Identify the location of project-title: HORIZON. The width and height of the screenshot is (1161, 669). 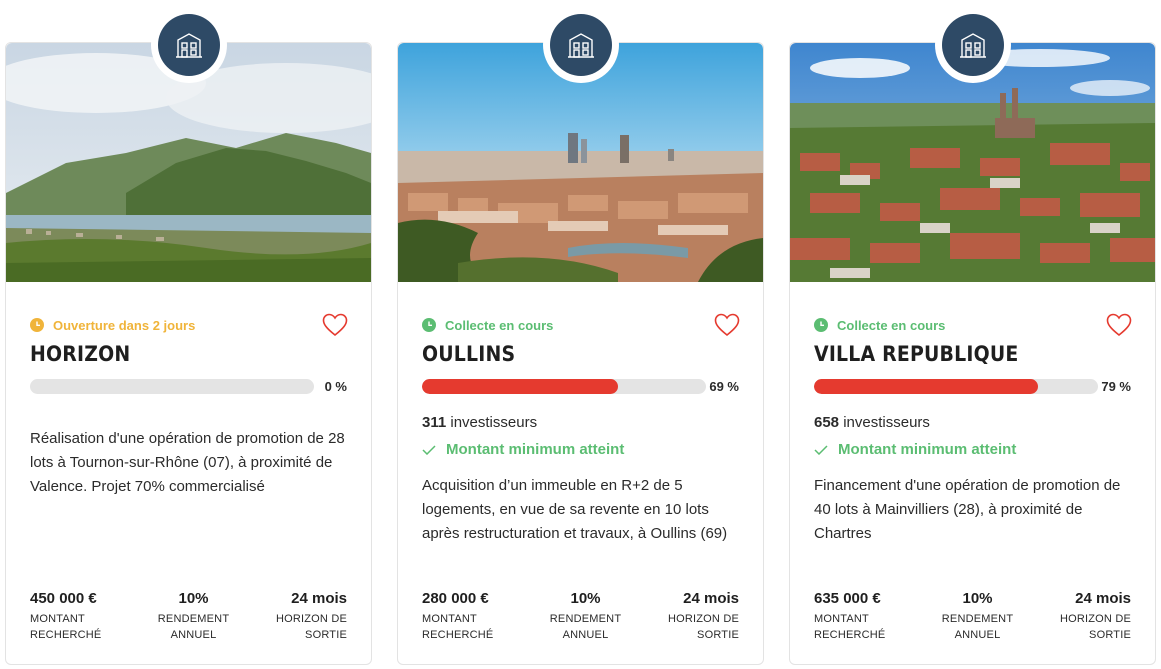
(188, 354).